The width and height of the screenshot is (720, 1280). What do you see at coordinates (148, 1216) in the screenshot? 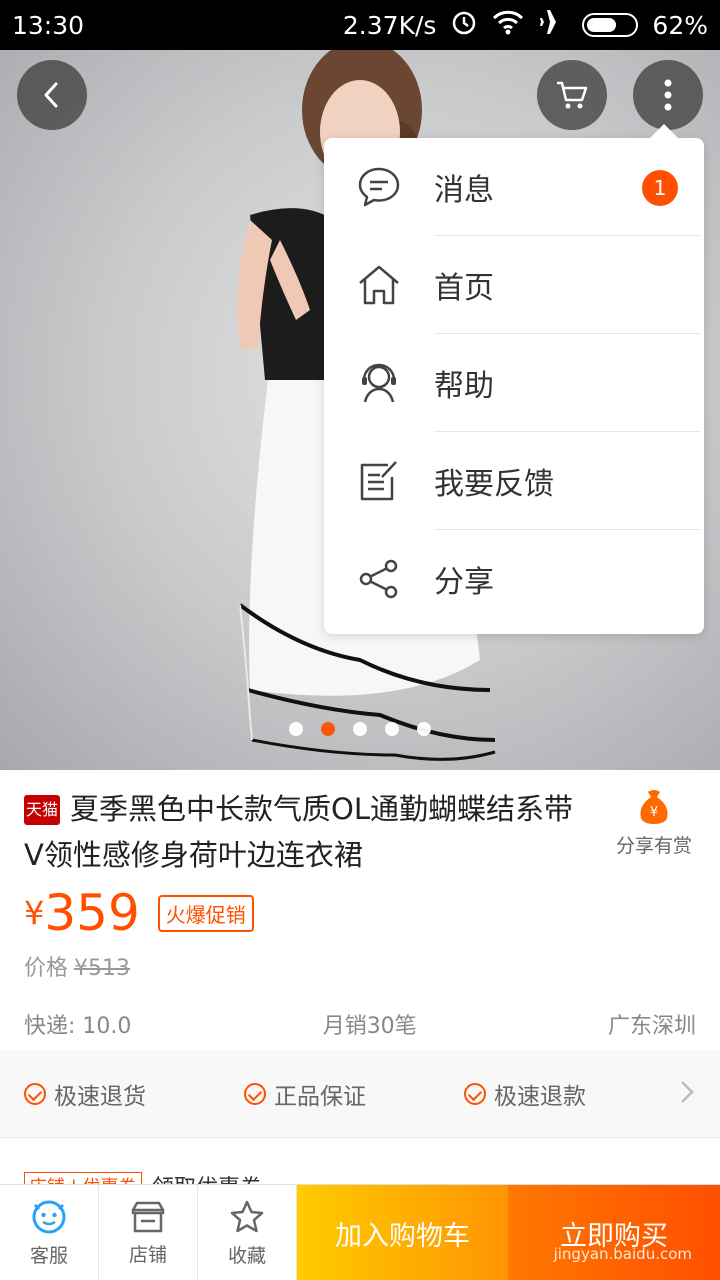
I see `shop-icon` at bounding box center [148, 1216].